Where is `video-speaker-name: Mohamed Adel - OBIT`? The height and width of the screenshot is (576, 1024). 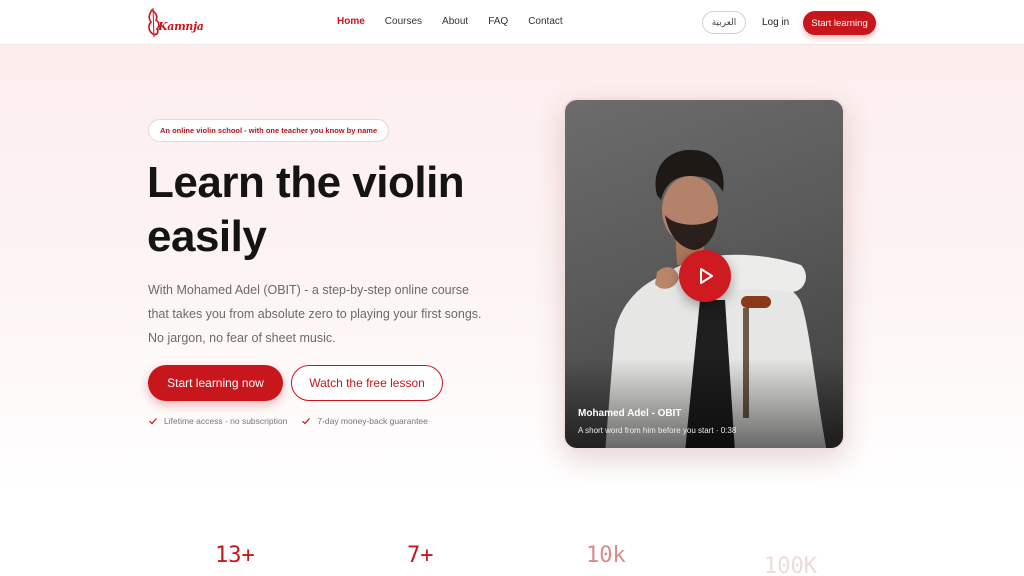 video-speaker-name: Mohamed Adel - OBIT is located at coordinates (630, 413).